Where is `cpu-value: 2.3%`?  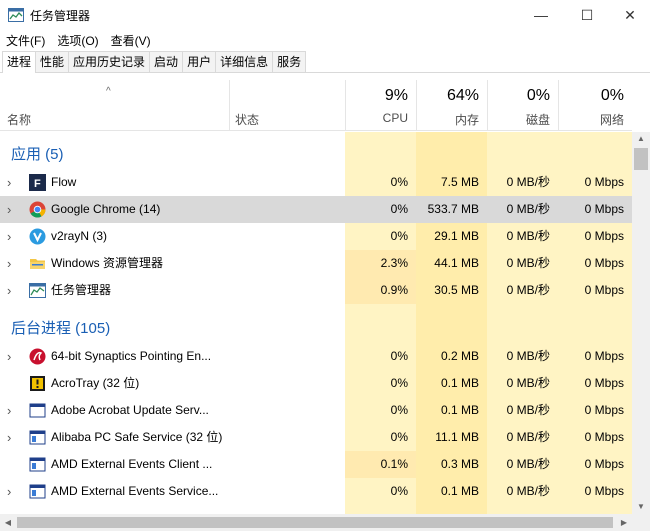 cpu-value: 2.3% is located at coordinates (394, 263).